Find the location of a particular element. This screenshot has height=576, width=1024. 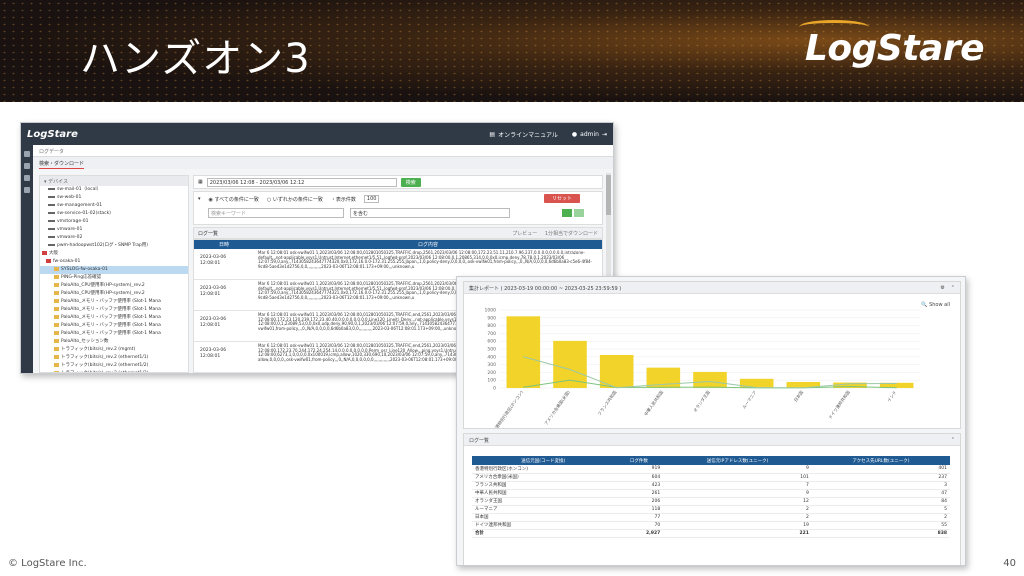

summary-row: オランダ王国 206 12 84 is located at coordinates (711, 501).